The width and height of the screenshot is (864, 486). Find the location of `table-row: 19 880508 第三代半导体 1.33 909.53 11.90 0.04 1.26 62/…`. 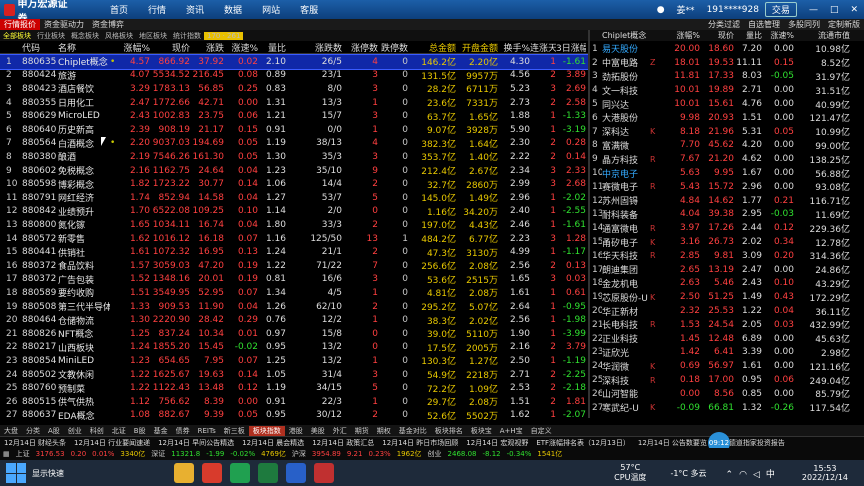

table-row: 19 880508 第三代半导体 1.33 909.53 11.90 0.04 1.26 62/… is located at coordinates (294, 307).